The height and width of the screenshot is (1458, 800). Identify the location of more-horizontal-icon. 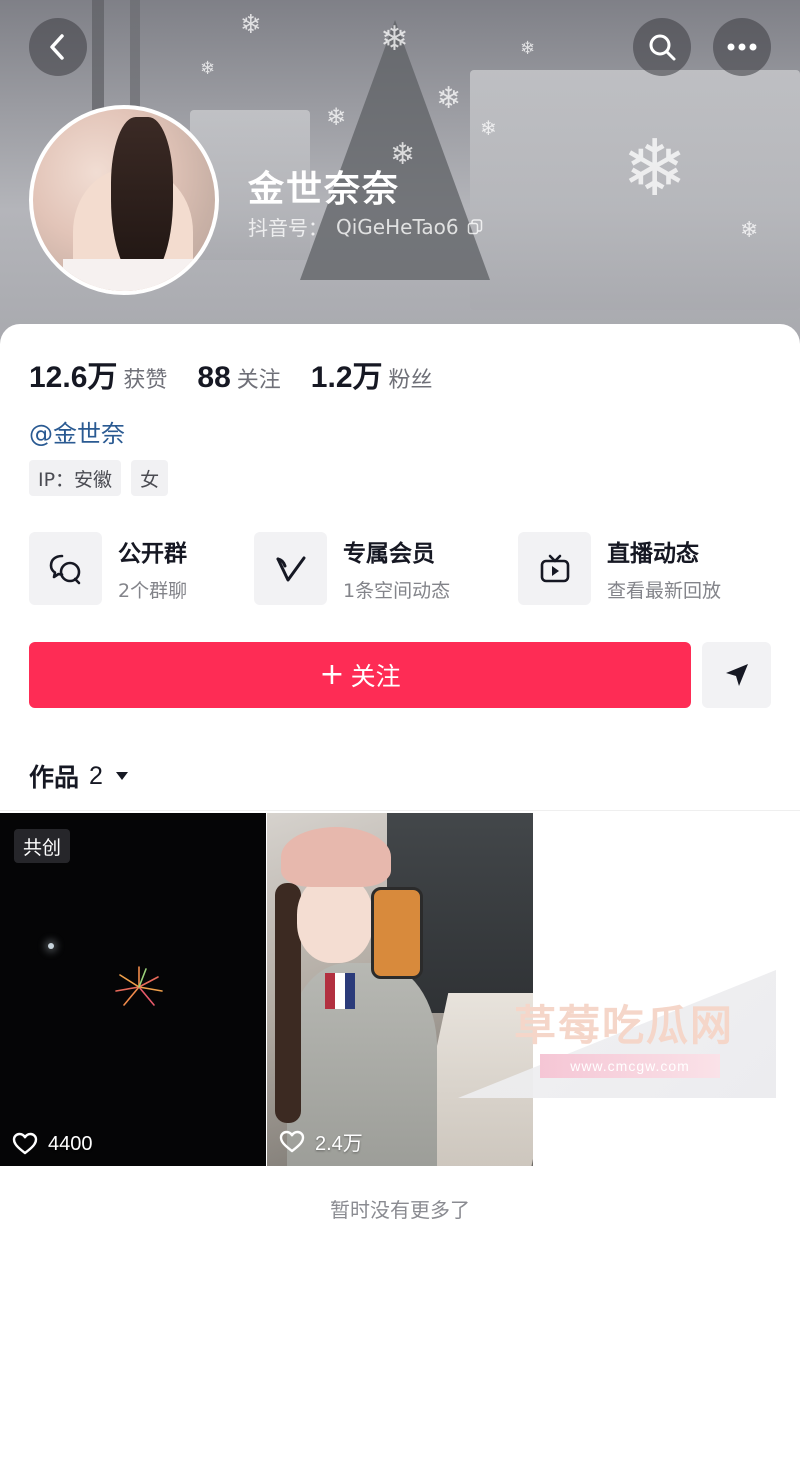
(742, 47).